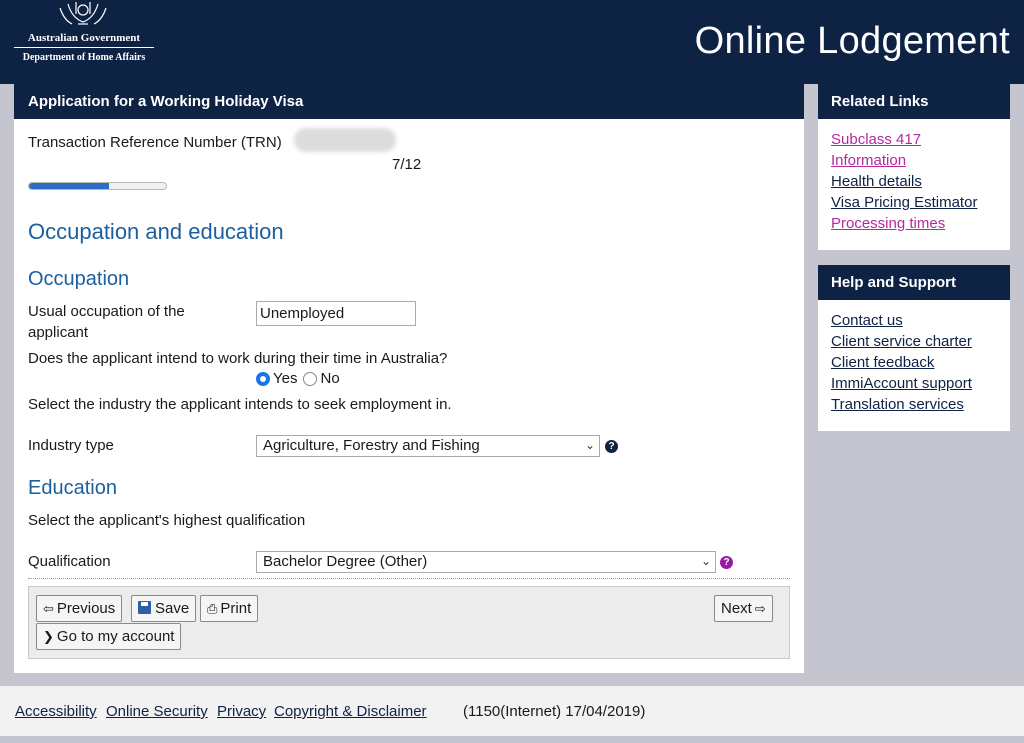  I want to click on work-intent-radio-group: Yes No, so click(298, 378).